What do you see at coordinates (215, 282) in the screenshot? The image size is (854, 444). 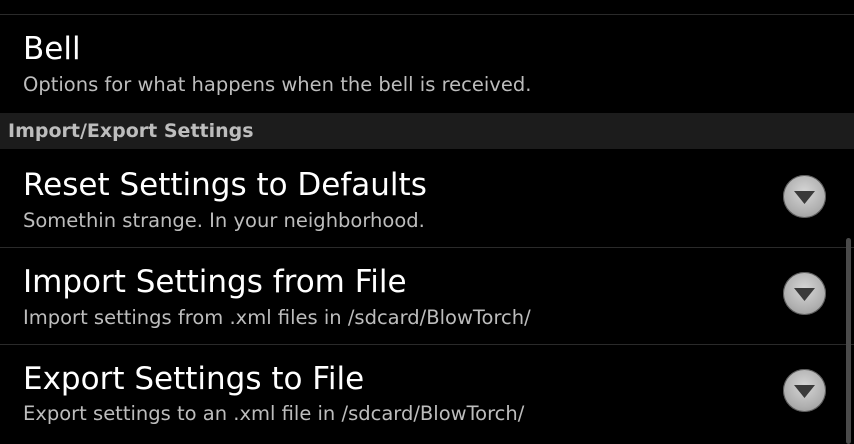 I see `pref-import-title: Import Settings from File` at bounding box center [215, 282].